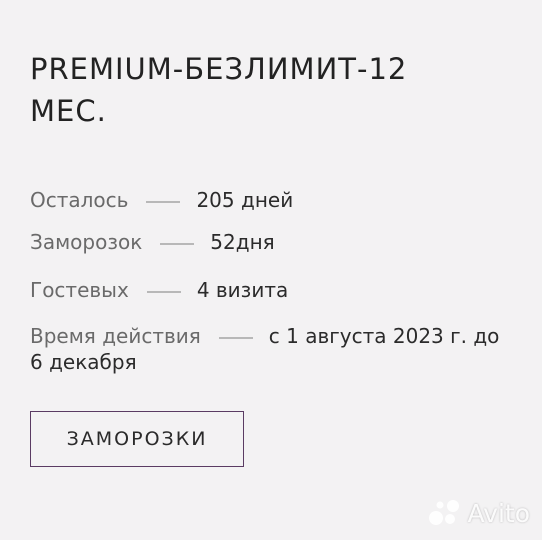  I want to click on guest-visits-label: Гостевых, so click(79, 290).